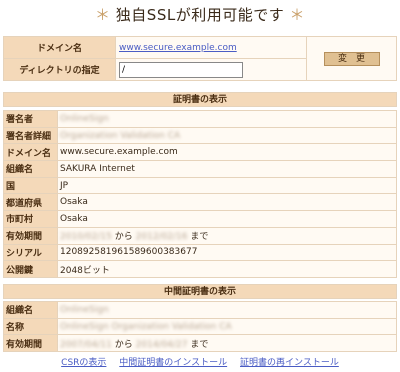  I want to click on cert-reinstall-link: 証明書の再インストール, so click(289, 363).